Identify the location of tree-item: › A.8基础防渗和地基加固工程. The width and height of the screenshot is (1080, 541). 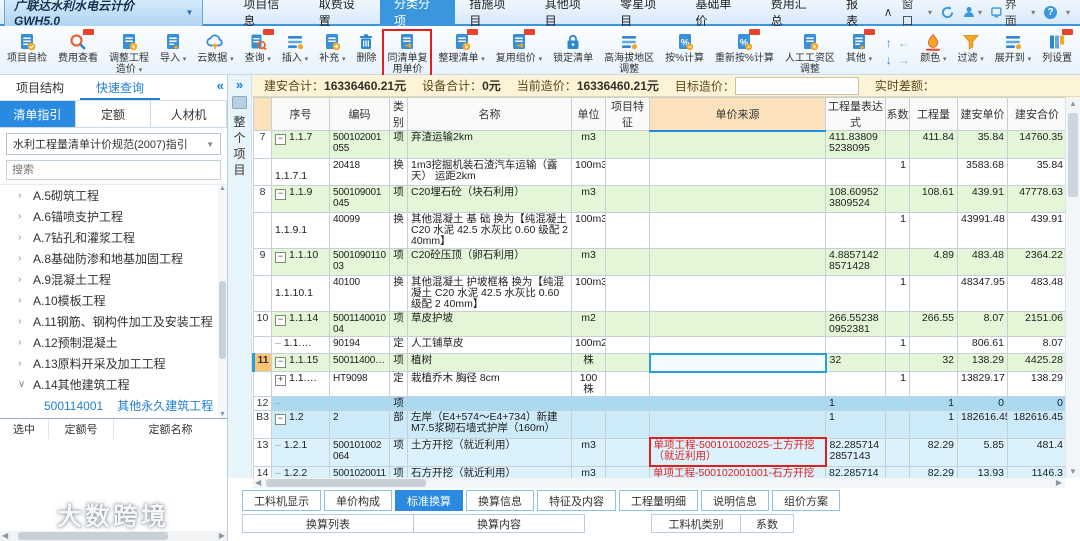
(113, 258).